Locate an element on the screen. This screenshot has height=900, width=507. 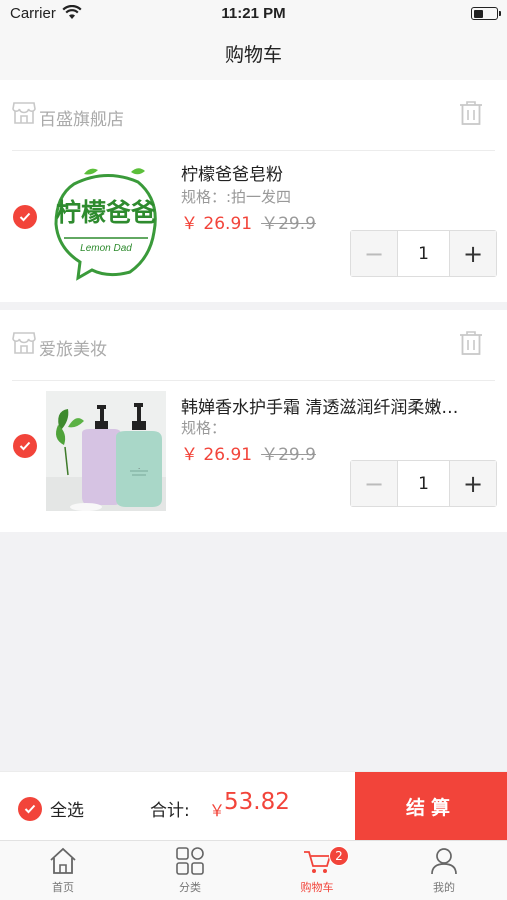
cart-badge: 2 is located at coordinates (339, 856).